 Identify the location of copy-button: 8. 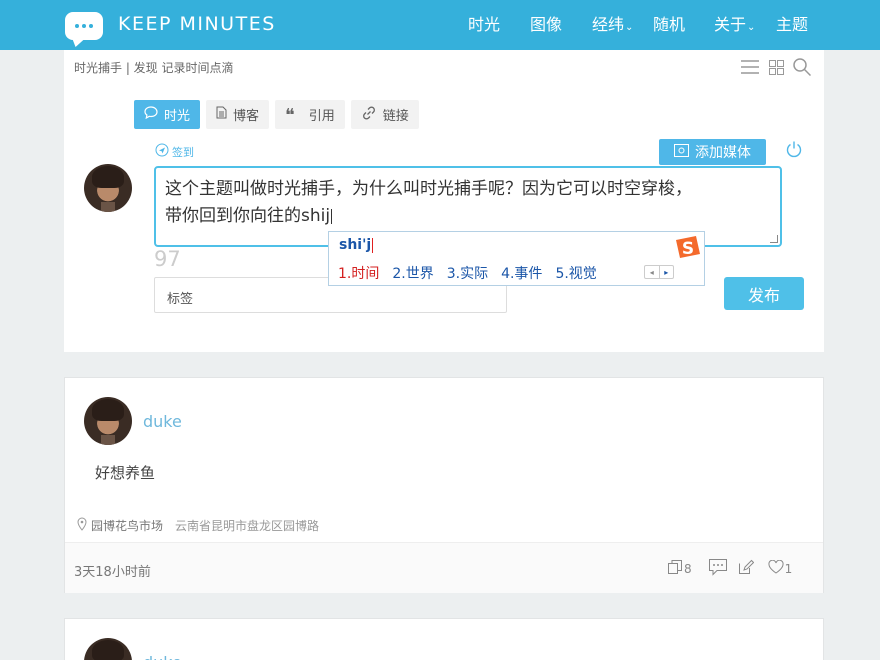
(679, 568).